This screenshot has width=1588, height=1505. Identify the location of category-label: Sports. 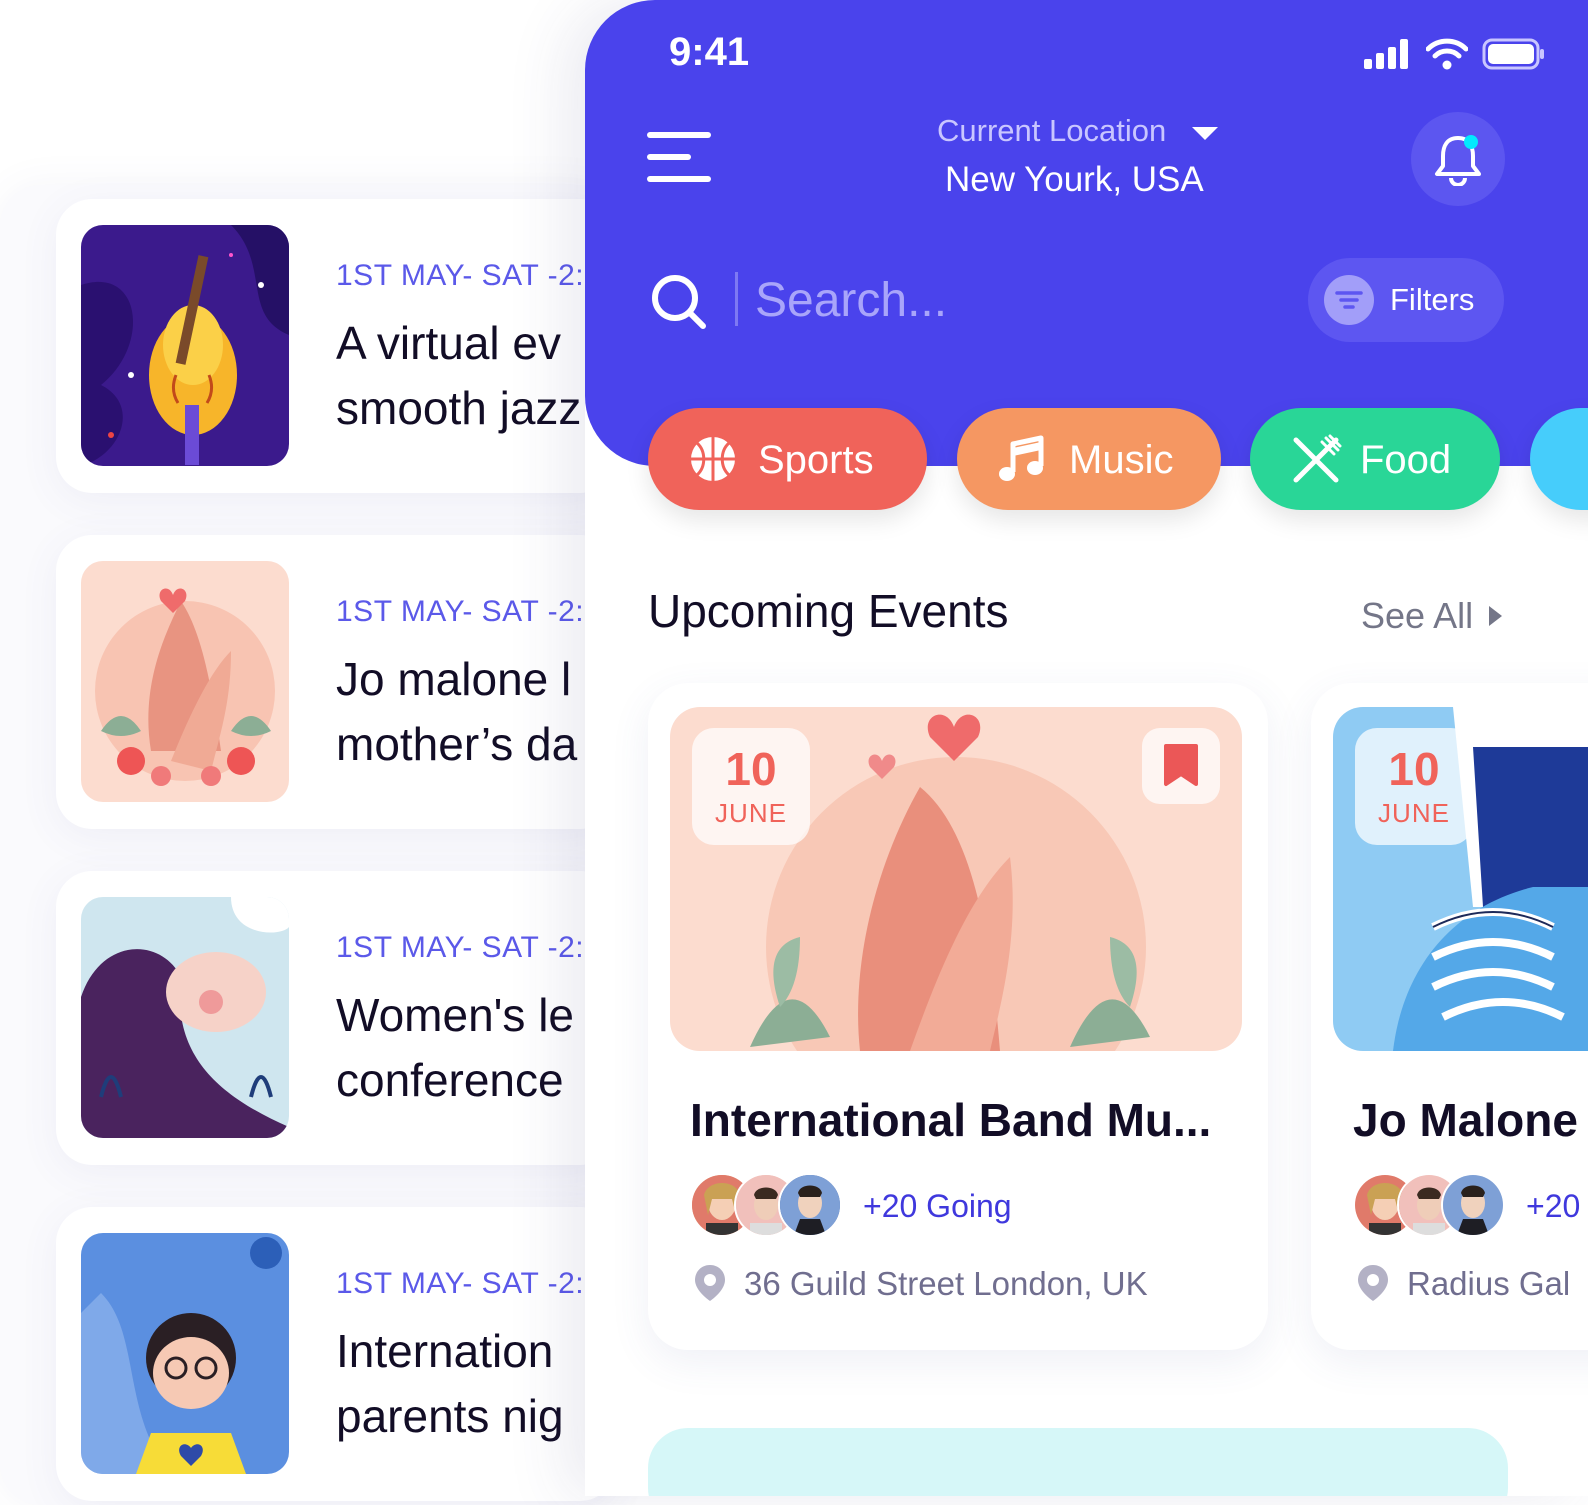
(816, 460).